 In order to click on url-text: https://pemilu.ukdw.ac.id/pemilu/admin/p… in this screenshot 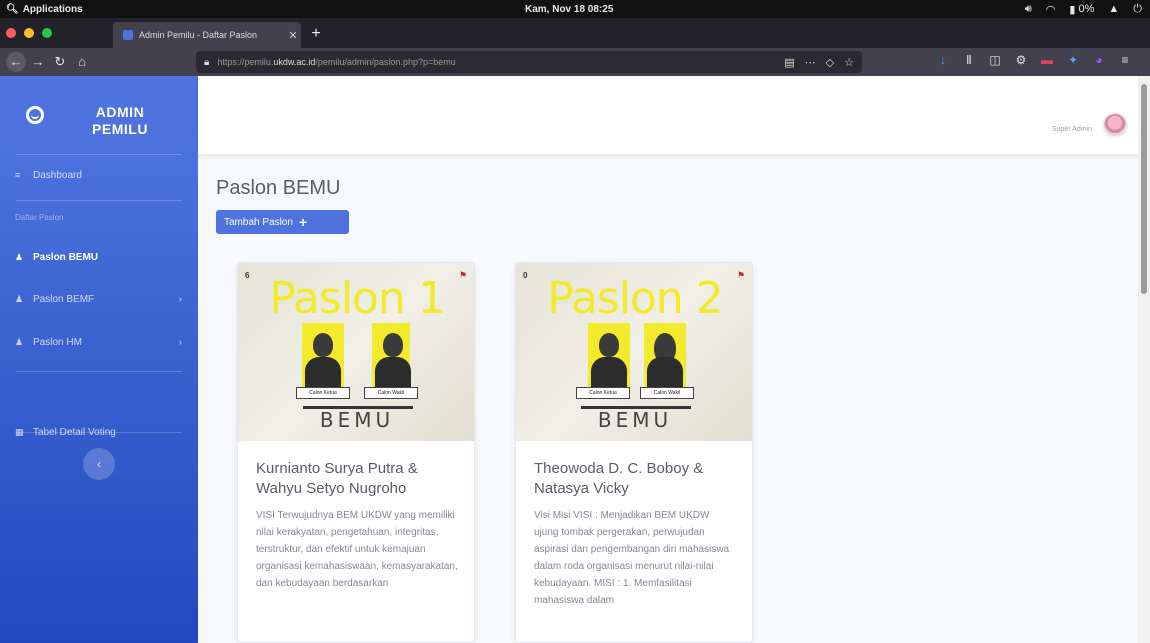, I will do `click(500, 62)`.